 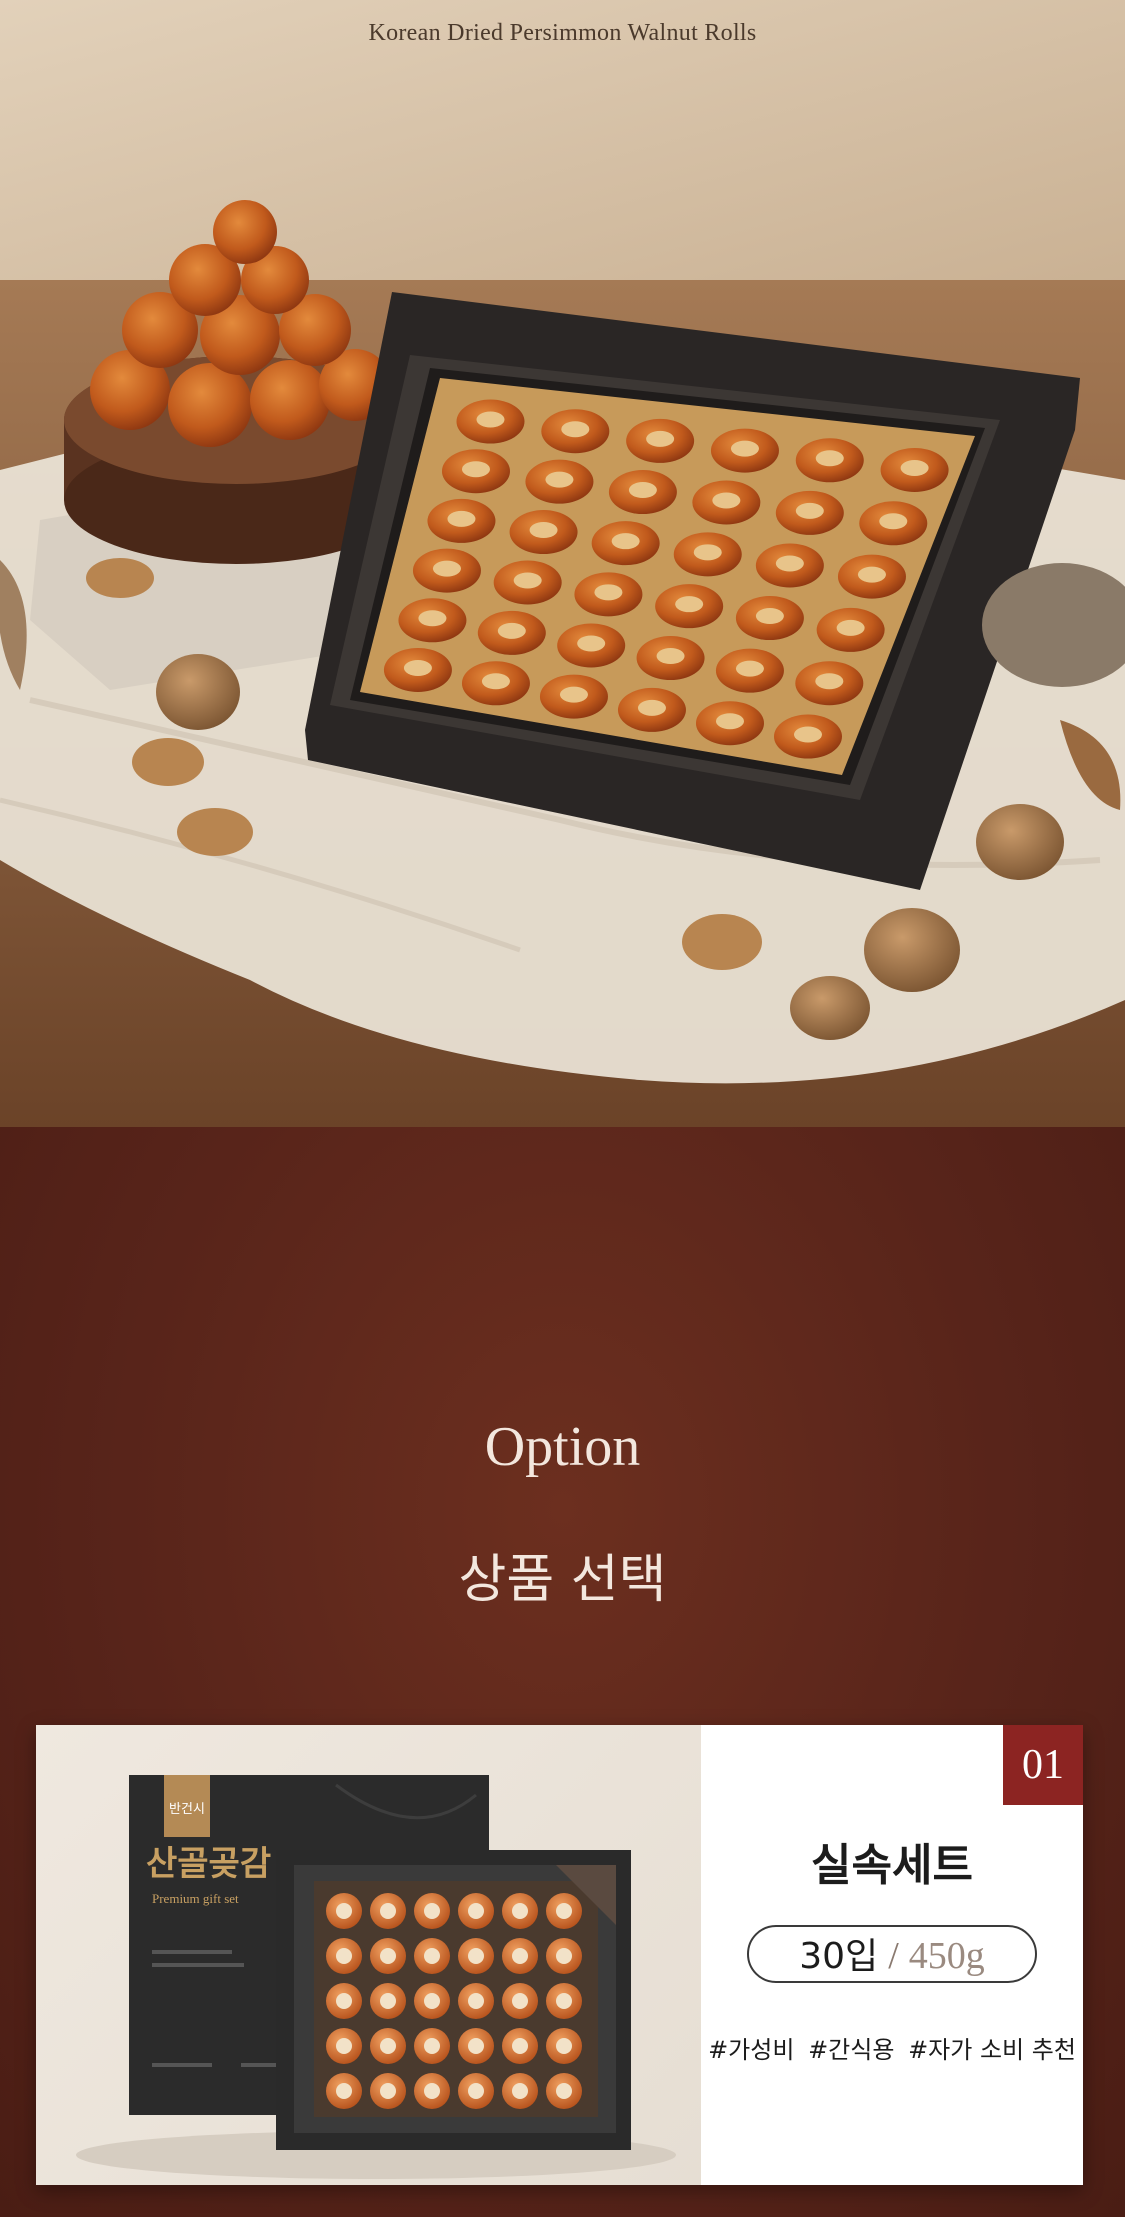 What do you see at coordinates (751, 2050) in the screenshot?
I see `hashtag: #가성비` at bounding box center [751, 2050].